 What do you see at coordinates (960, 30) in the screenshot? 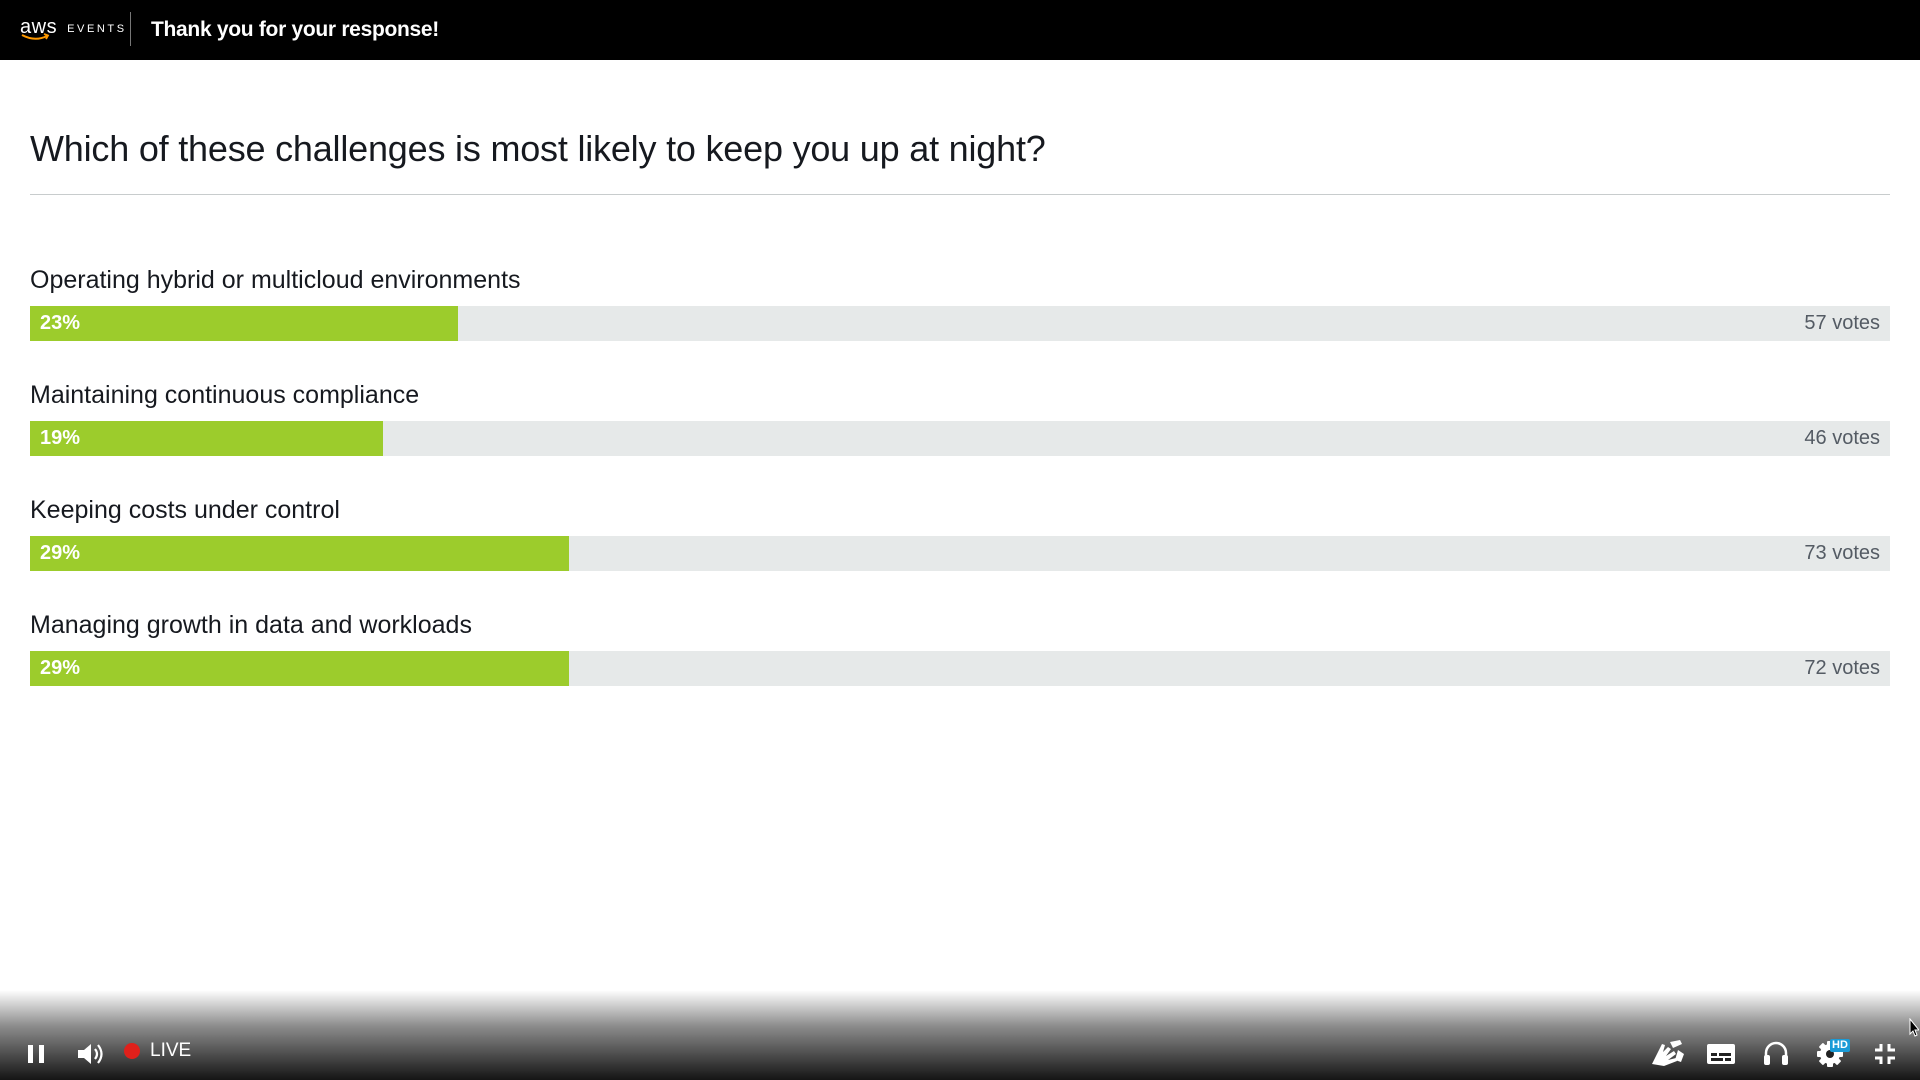
I see `top-bar: aws EVENTS Thank you for your response!` at bounding box center [960, 30].